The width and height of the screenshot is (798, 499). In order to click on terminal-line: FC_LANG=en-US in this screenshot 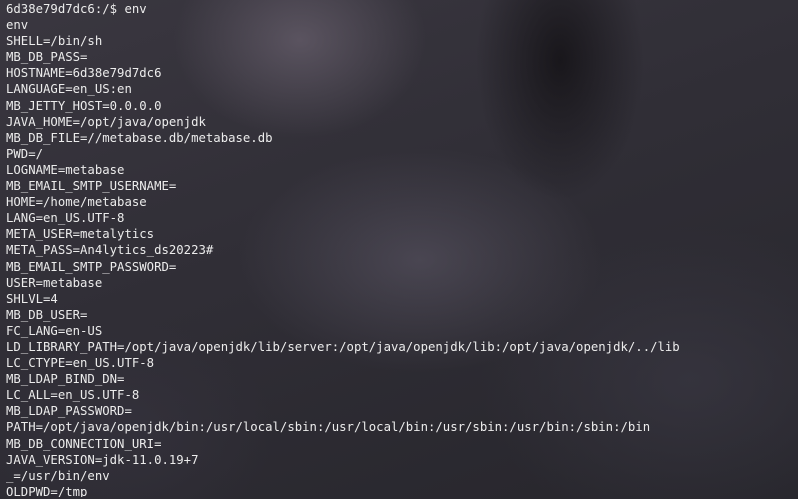, I will do `click(54, 330)`.